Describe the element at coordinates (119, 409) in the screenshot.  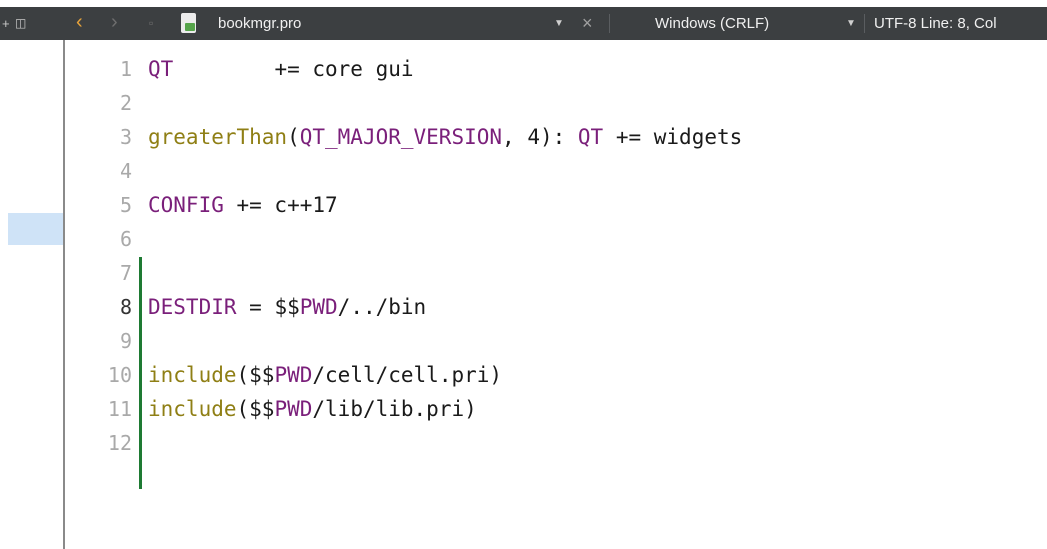
I see `line-number: 11` at that location.